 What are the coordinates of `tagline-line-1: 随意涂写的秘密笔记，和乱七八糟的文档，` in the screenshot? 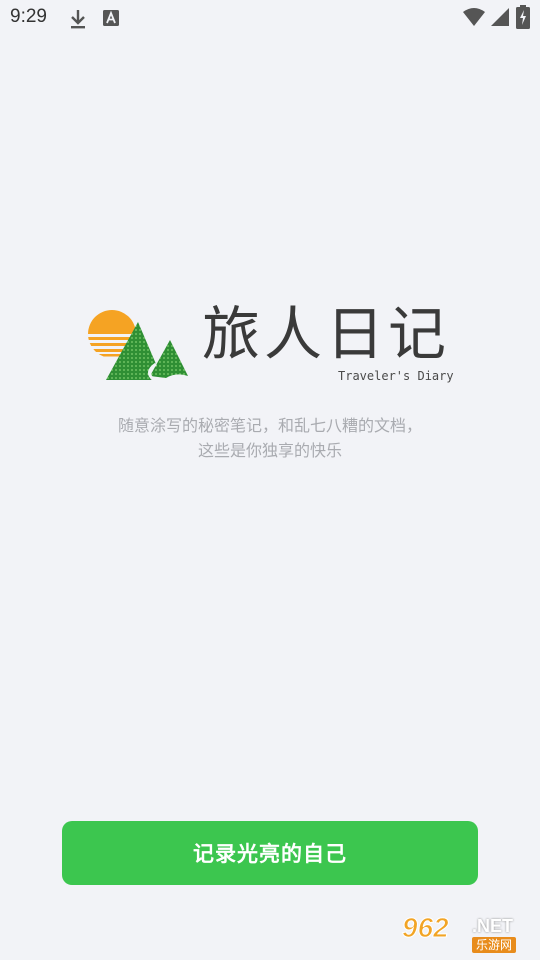 It's located at (269, 425).